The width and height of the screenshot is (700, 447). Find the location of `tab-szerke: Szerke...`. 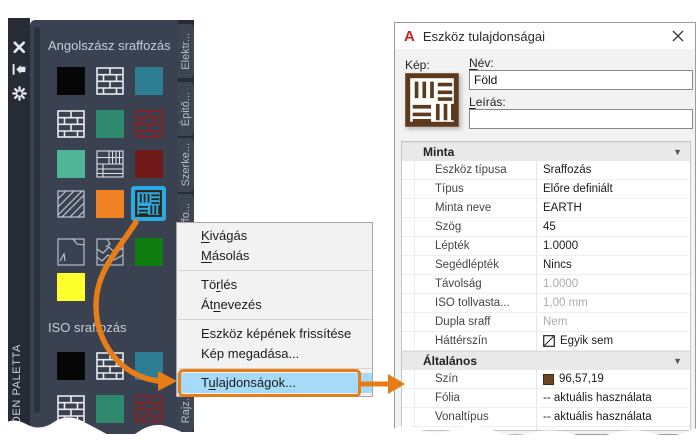

tab-szerke: Szerke... is located at coordinates (186, 165).